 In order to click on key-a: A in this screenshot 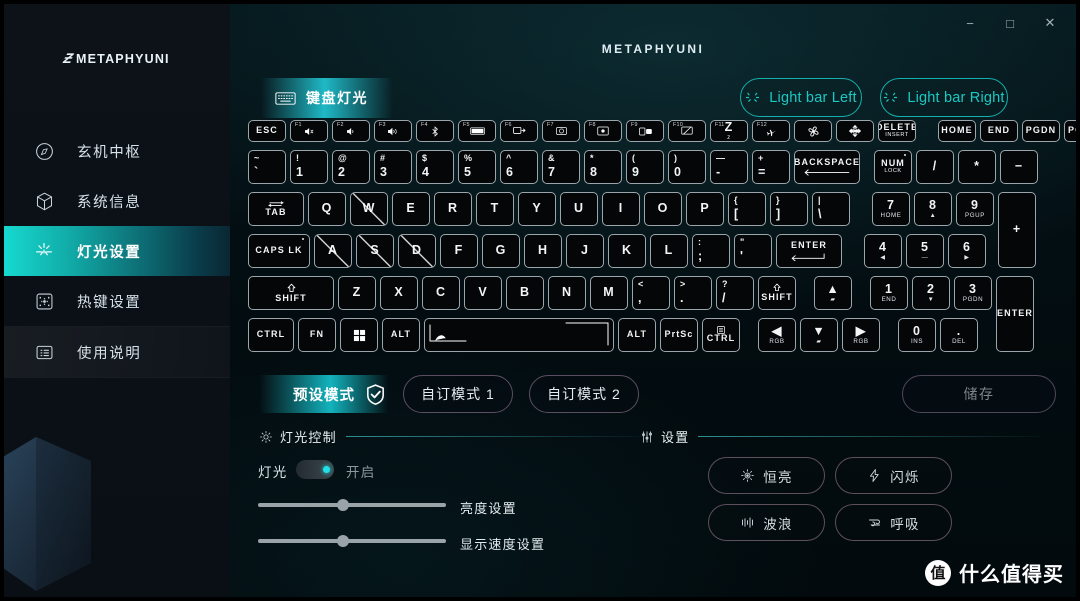, I will do `click(333, 251)`.